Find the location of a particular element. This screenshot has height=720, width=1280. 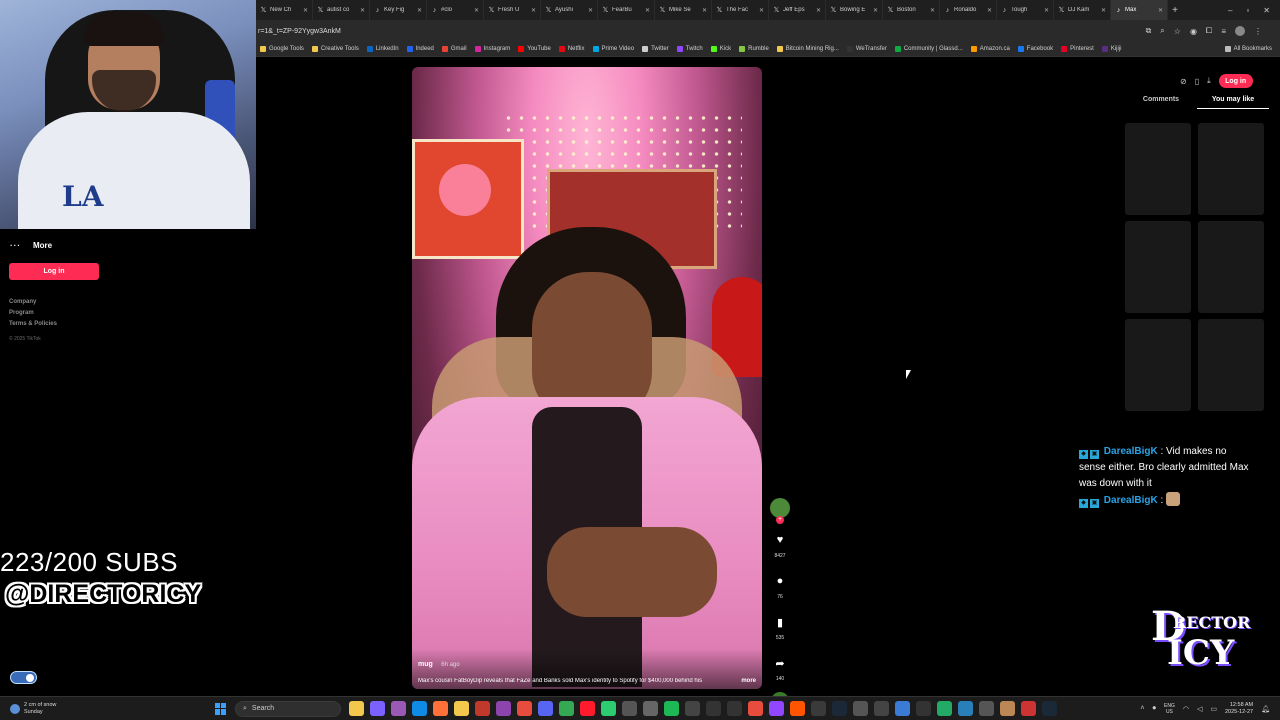

browser-tab: 𝕏 Jeff Eps ✕ is located at coordinates (797, 10).